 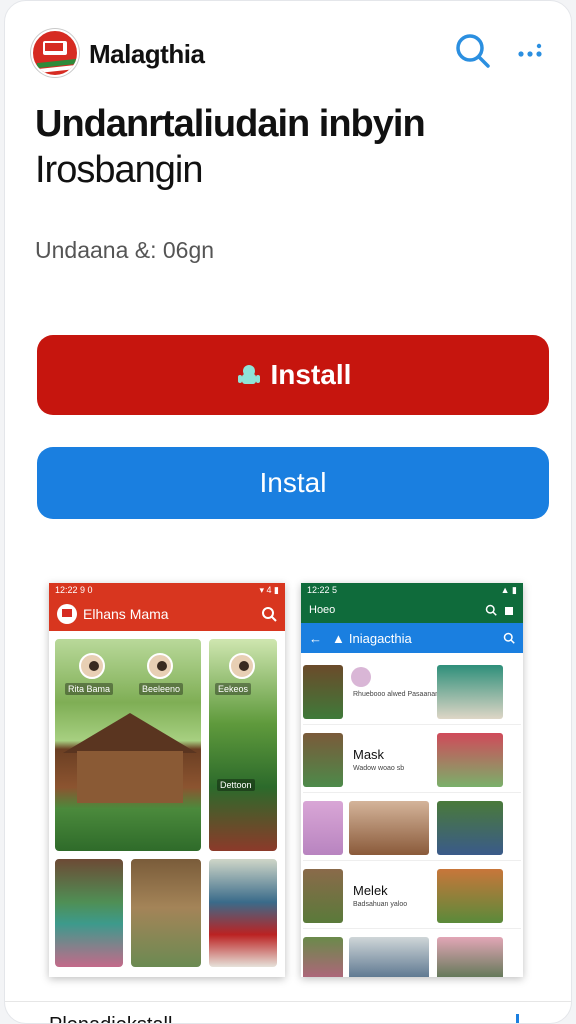 What do you see at coordinates (74, 590) in the screenshot?
I see `status-time: 12:22 9 0` at bounding box center [74, 590].